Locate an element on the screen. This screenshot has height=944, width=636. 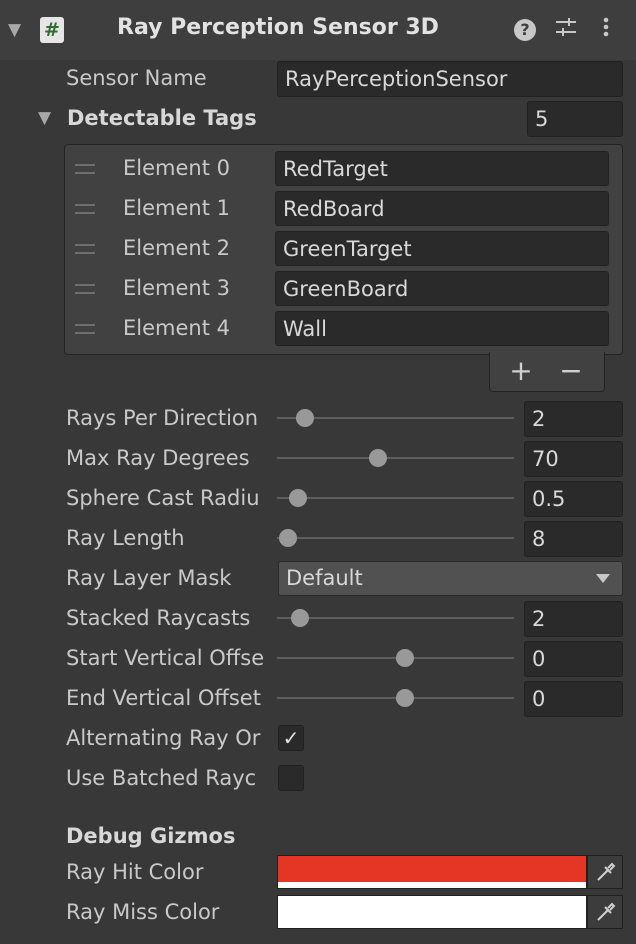
dropdown-arrow-icon is located at coordinates (603, 578).